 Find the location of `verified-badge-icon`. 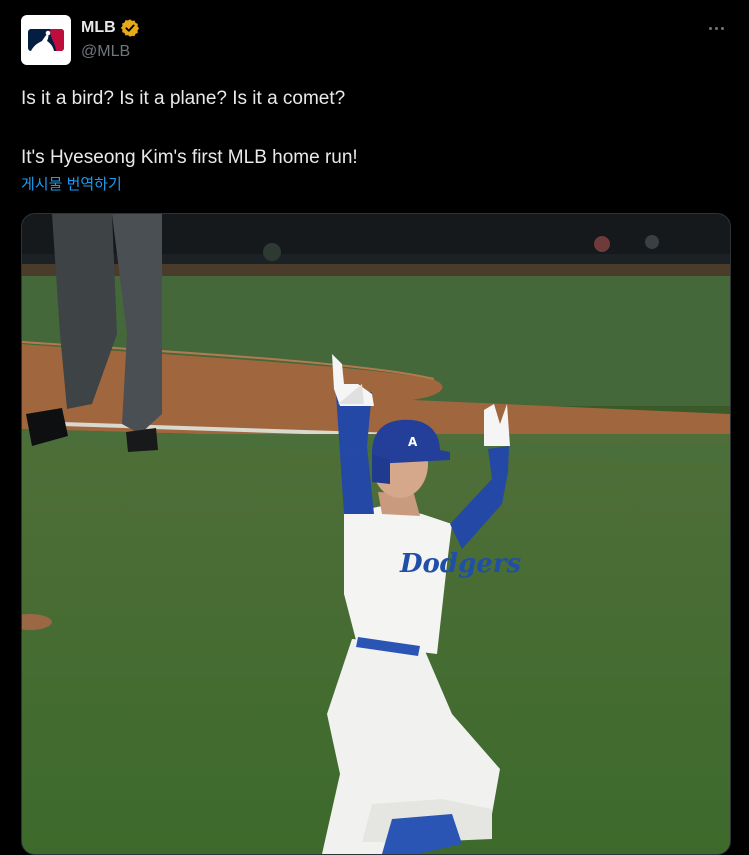

verified-badge-icon is located at coordinates (129, 28).